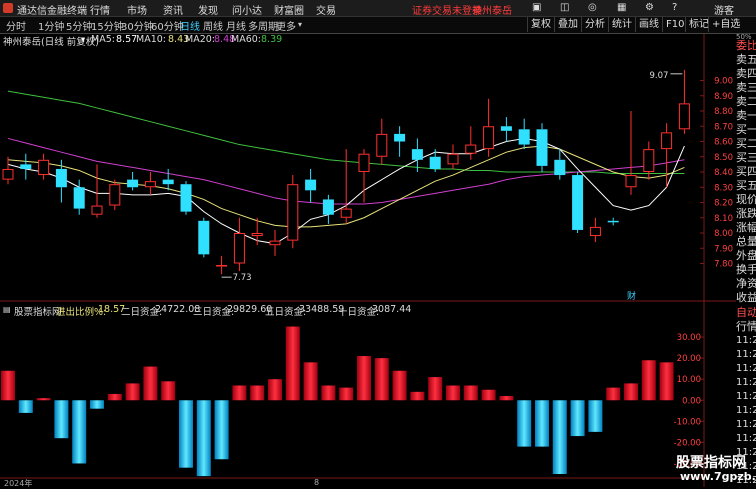  Describe the element at coordinates (100, 9) in the screenshot. I see `menu-market: 行情` at that location.